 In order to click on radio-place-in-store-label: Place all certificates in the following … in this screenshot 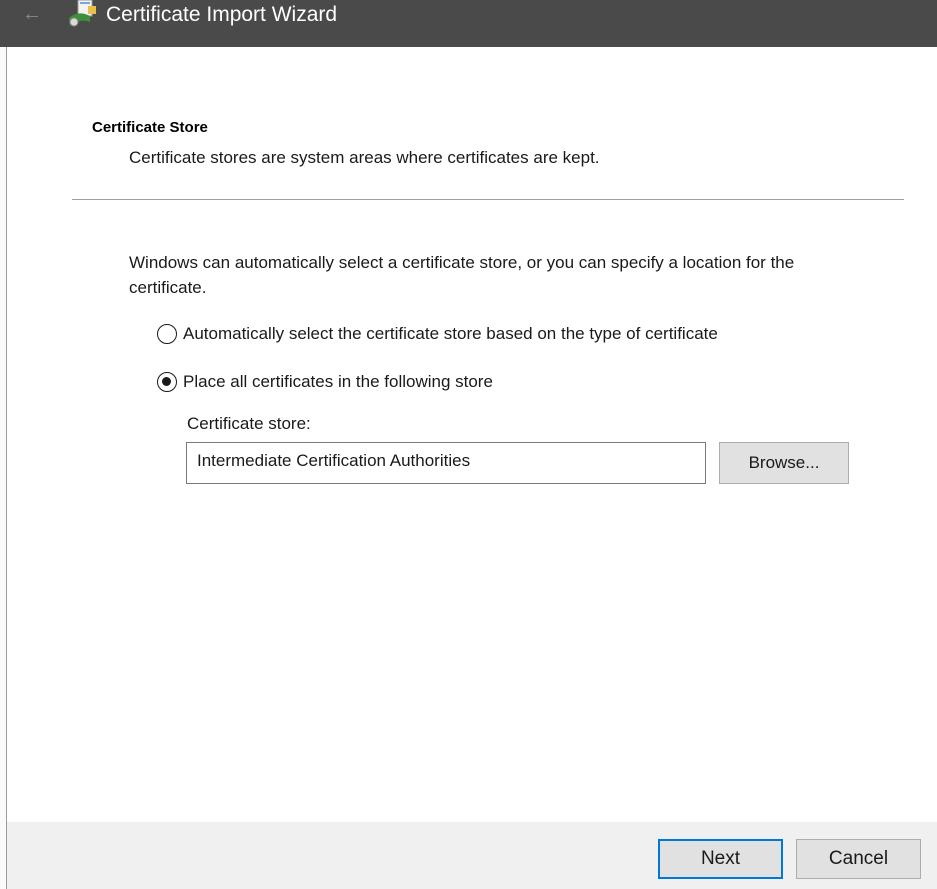, I will do `click(338, 381)`.